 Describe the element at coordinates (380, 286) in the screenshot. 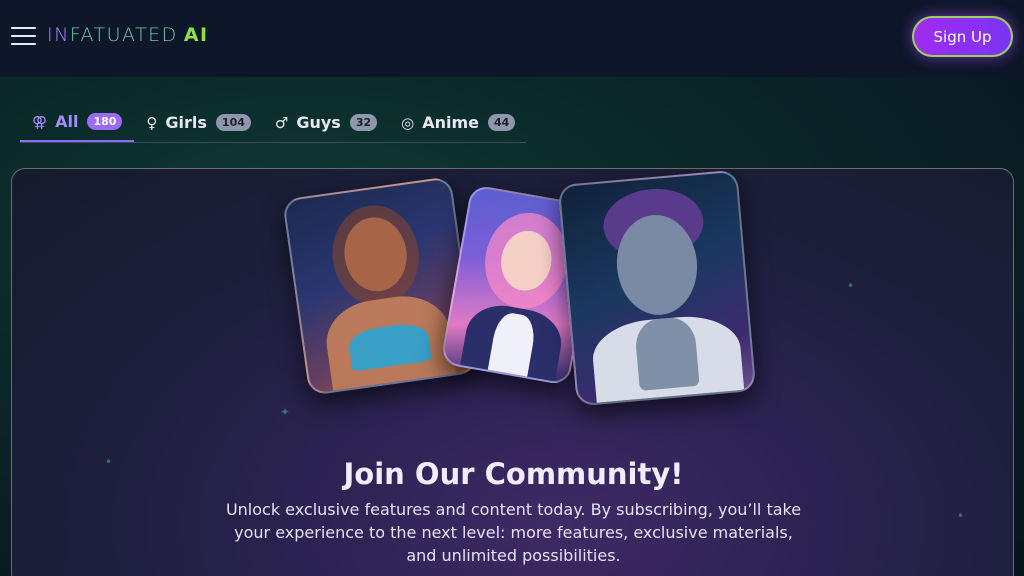

I see `character-photo-woman` at that location.